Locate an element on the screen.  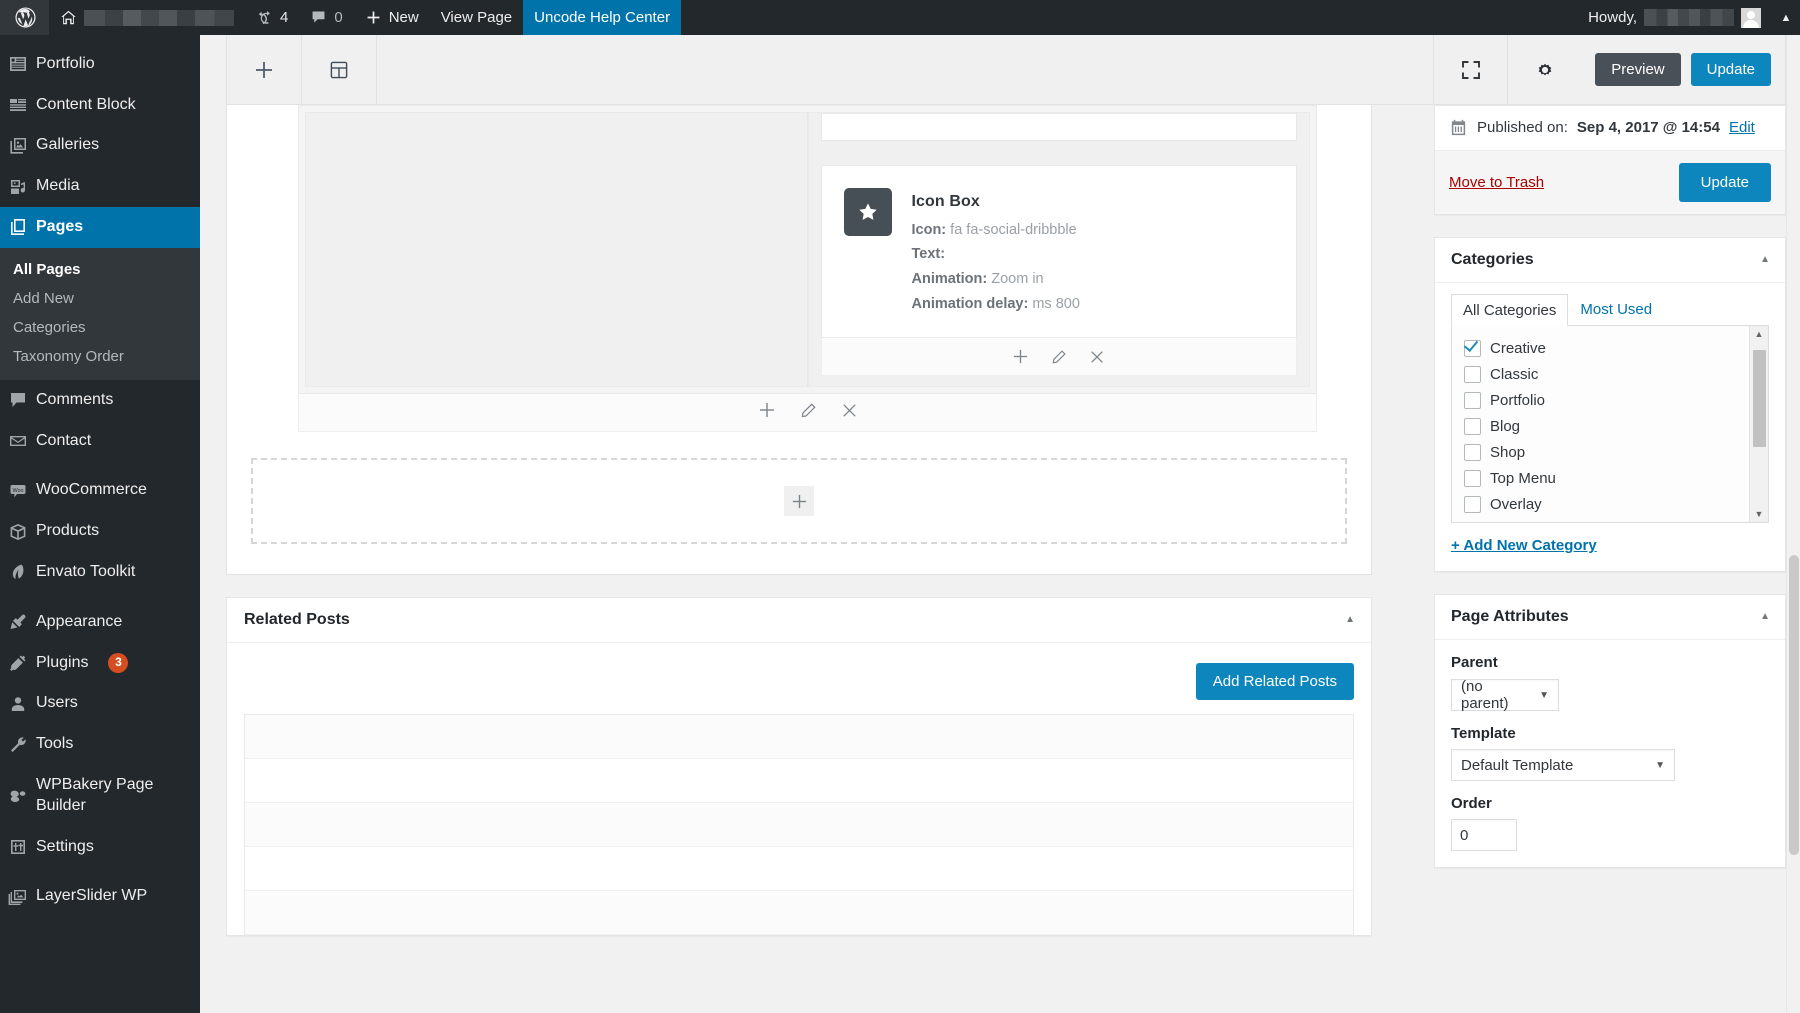
submenu-item-add-new: Add New is located at coordinates (100, 298).